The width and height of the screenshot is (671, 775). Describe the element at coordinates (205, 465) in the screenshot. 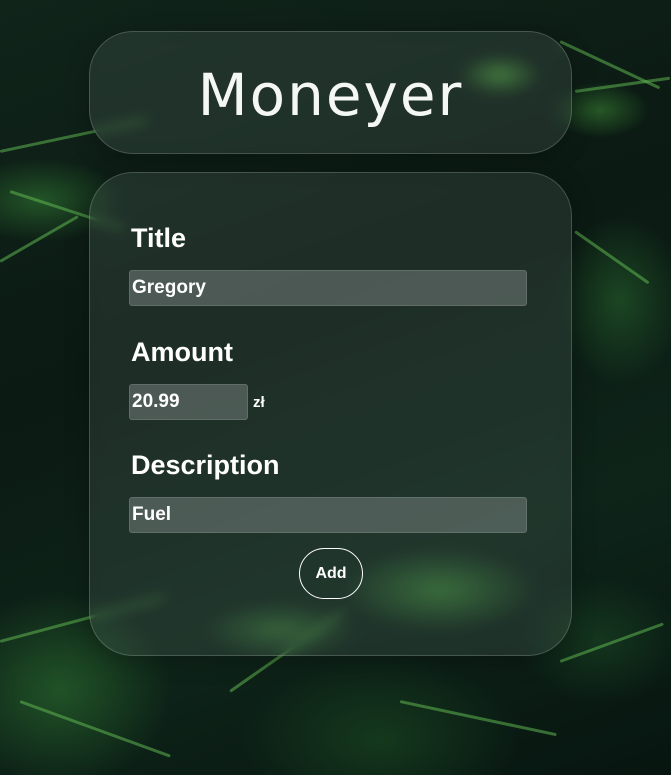

I see `description-label: Description` at that location.